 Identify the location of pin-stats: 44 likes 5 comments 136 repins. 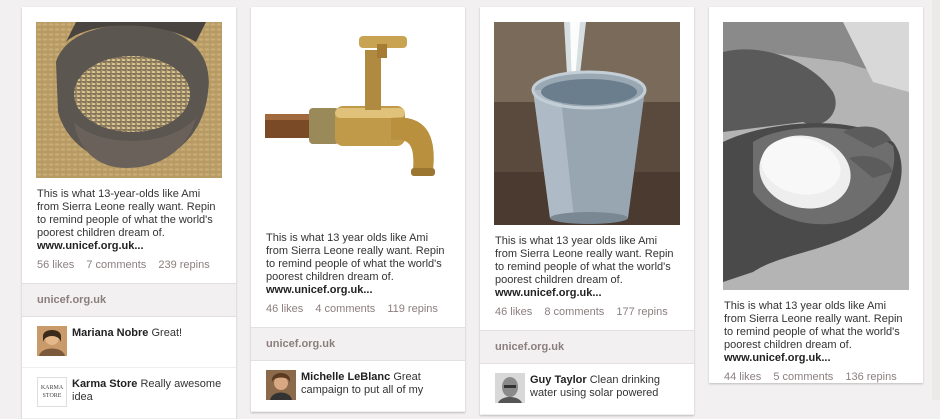
(816, 377).